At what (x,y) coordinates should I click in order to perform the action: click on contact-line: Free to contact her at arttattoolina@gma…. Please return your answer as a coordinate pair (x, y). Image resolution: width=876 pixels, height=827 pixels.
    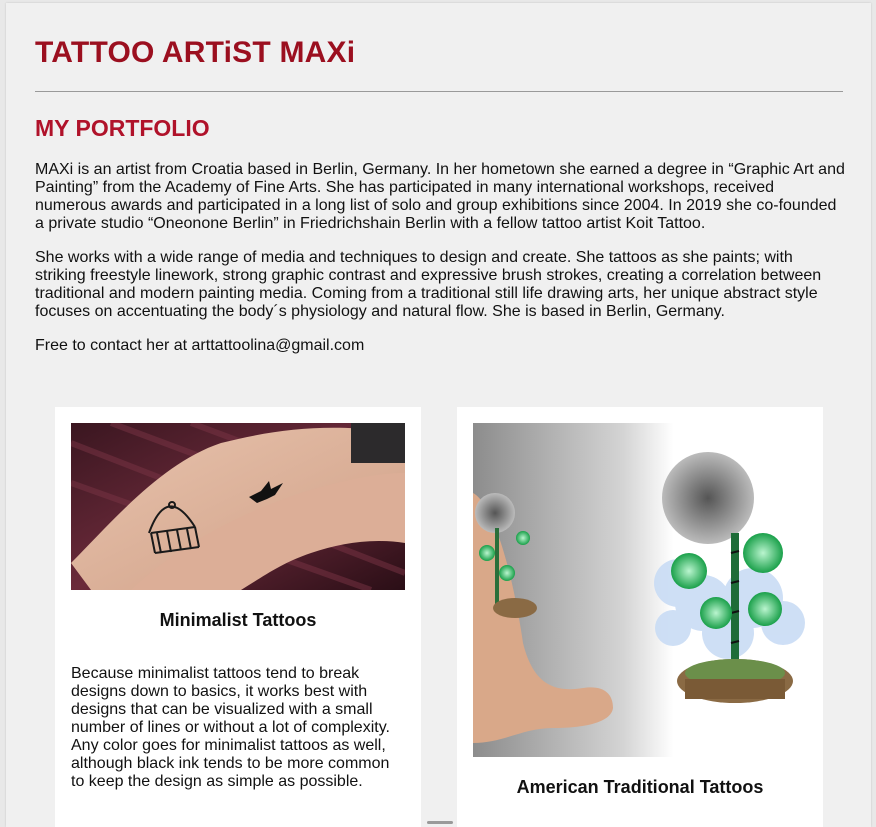
    Looking at the image, I should click on (200, 345).